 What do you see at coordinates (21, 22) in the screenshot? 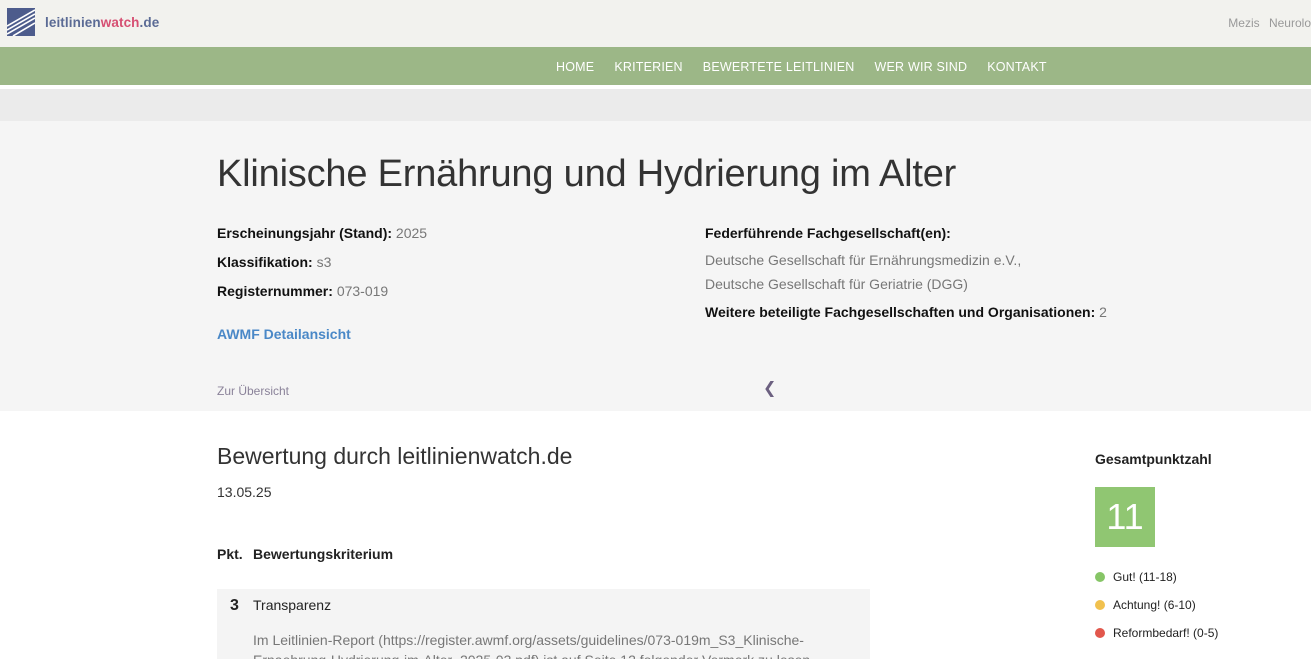
I see `logo-icon` at bounding box center [21, 22].